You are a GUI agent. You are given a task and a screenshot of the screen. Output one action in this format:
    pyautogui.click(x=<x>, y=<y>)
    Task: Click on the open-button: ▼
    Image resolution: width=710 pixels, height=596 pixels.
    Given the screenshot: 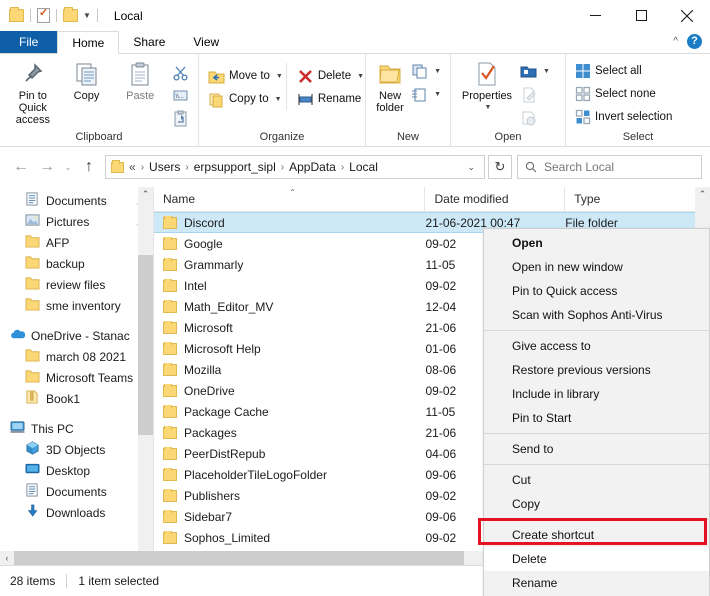 What is the action you would take?
    pyautogui.click(x=535, y=71)
    